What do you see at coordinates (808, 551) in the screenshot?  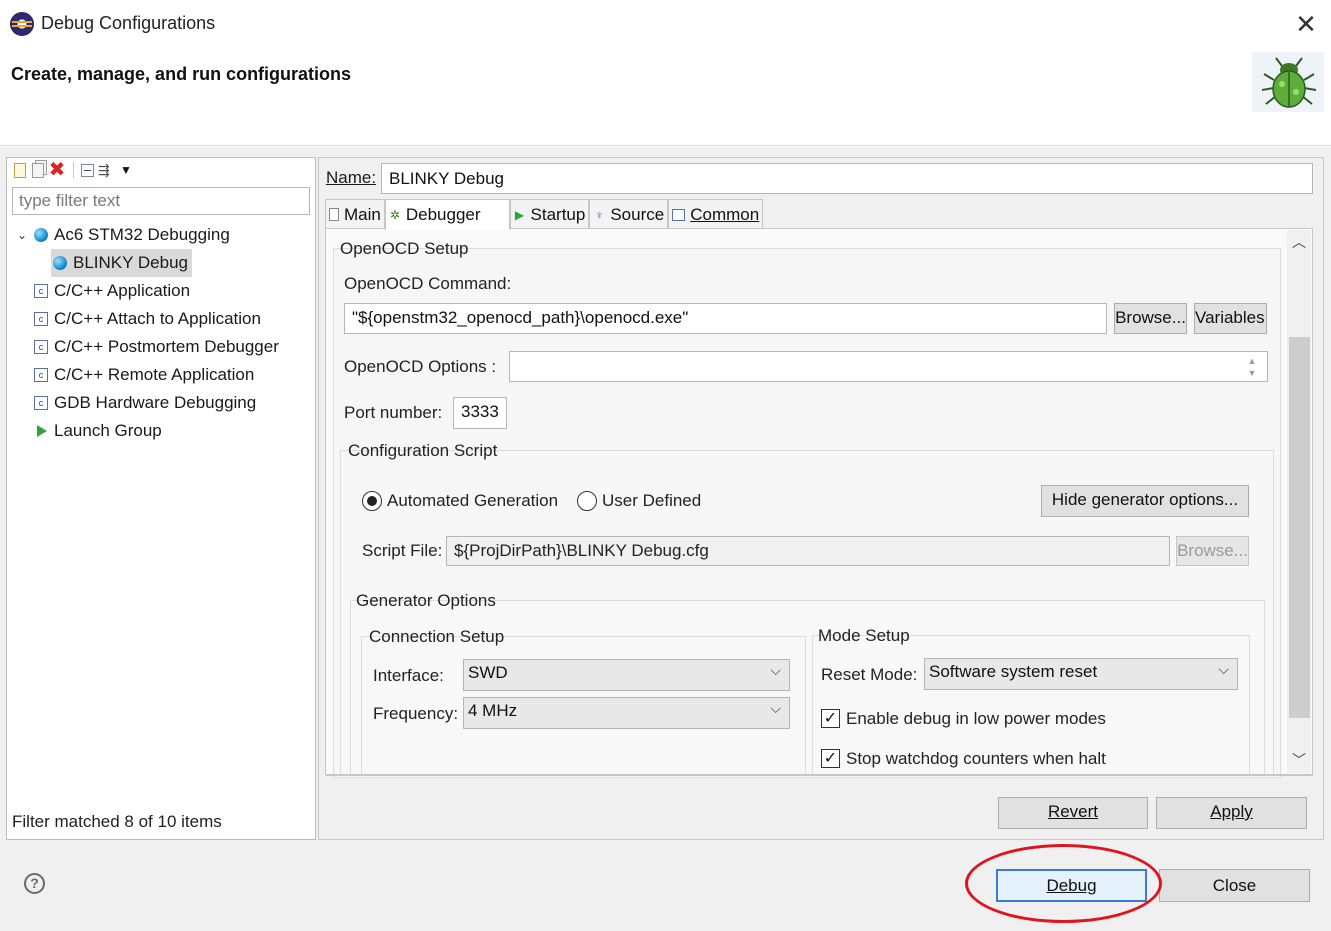 I see `script-file-field: ${ProjDirPath}\BLINKY Debug.cfg` at bounding box center [808, 551].